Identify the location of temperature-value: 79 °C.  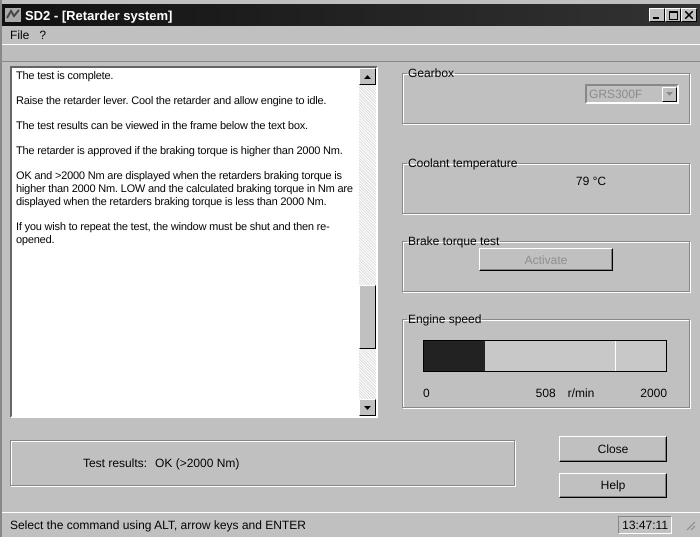
(590, 181).